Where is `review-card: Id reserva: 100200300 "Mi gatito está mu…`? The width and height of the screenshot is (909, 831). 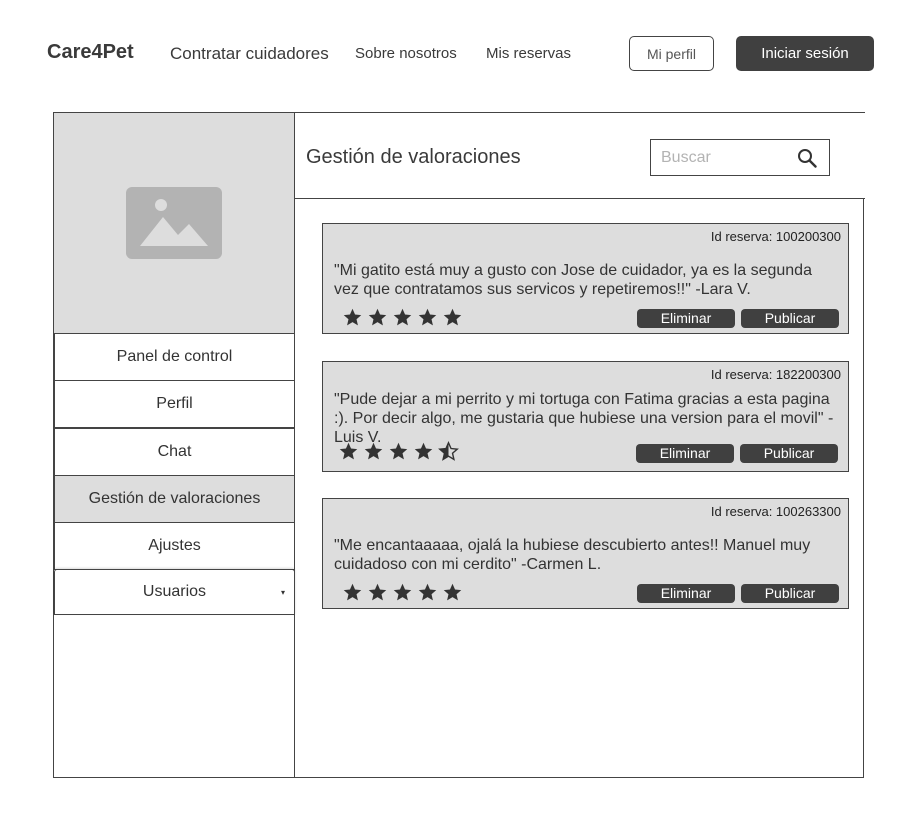
review-card: Id reserva: 100200300 "Mi gatito está mu… is located at coordinates (585, 278).